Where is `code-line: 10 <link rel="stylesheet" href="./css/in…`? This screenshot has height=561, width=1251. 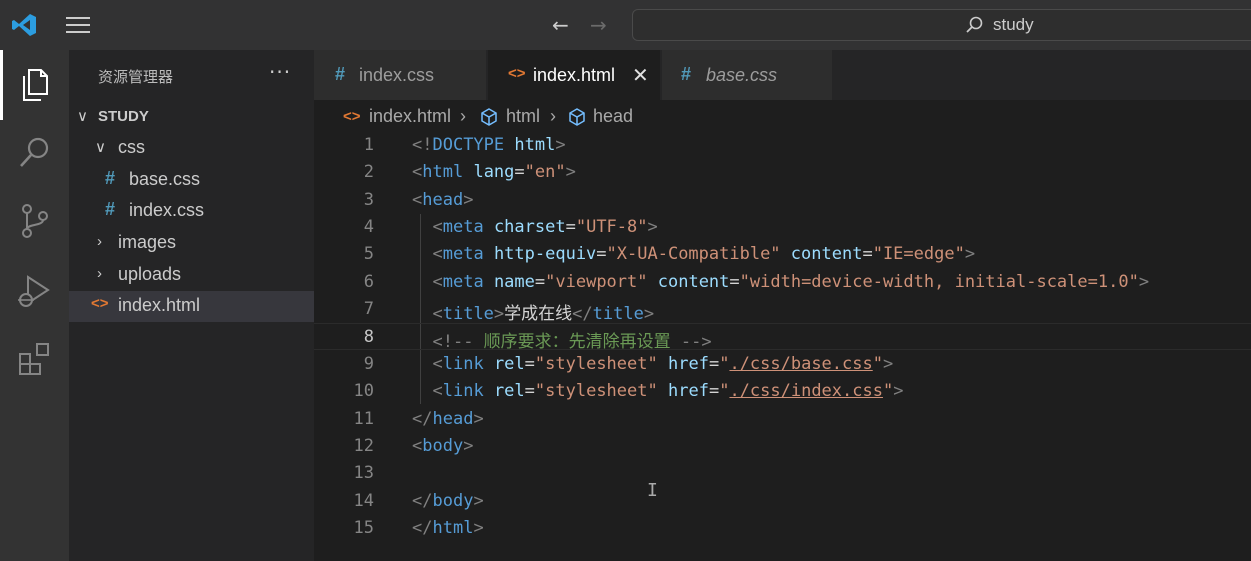 code-line: 10 <link rel="stylesheet" href="./css/in… is located at coordinates (782, 391).